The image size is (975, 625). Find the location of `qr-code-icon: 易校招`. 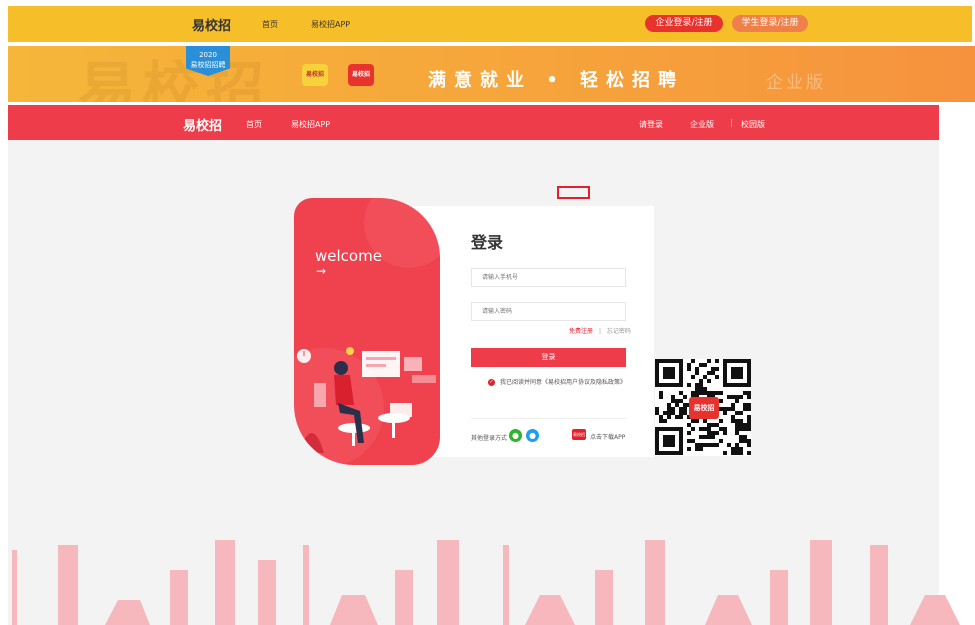

qr-code-icon: 易校招 is located at coordinates (703, 407).